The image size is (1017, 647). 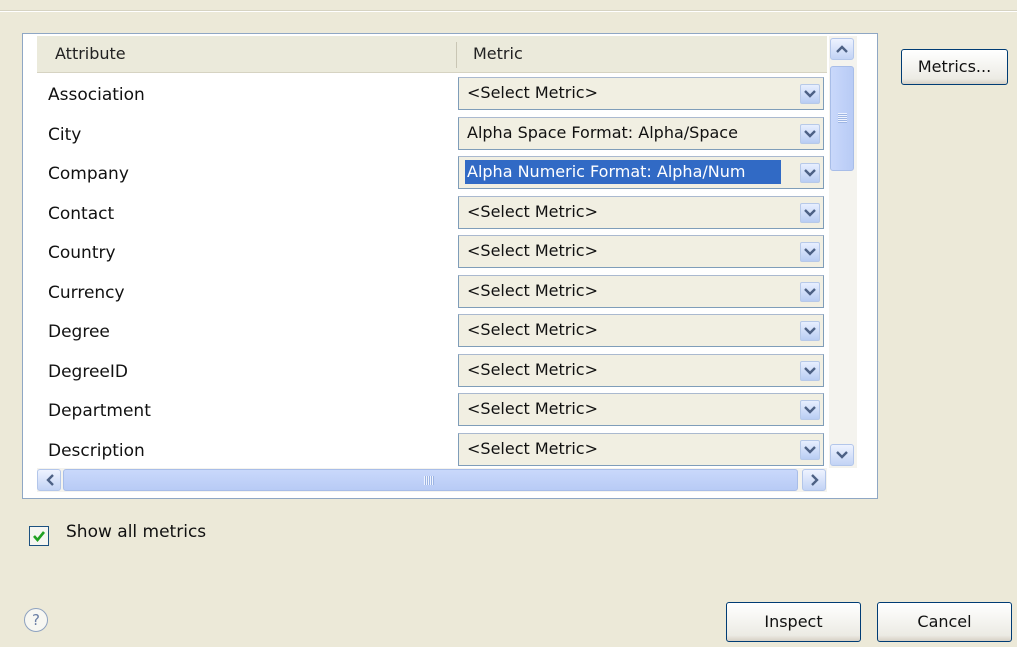 What do you see at coordinates (82, 253) in the screenshot?
I see `attribute-cell: Country` at bounding box center [82, 253].